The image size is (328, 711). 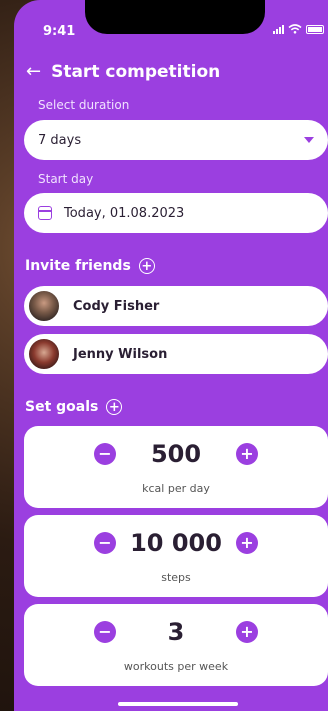 I want to click on wifi-icon, so click(x=295, y=29).